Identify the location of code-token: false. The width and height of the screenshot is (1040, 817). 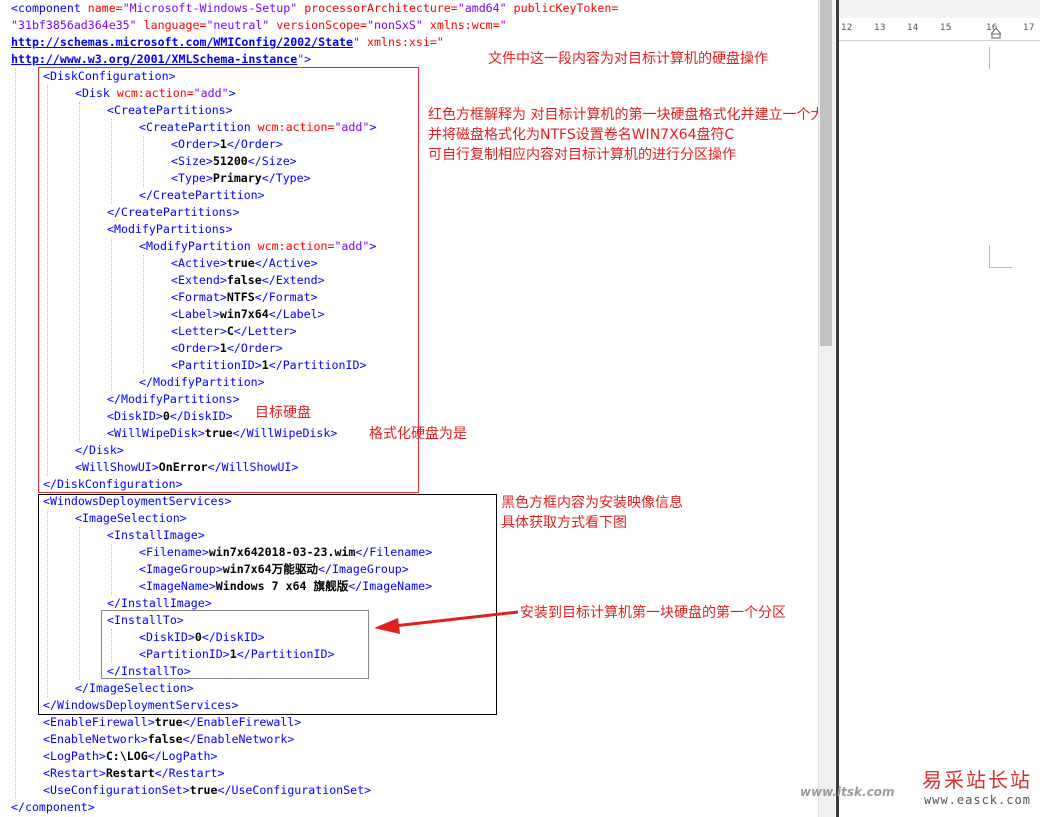
(165, 739).